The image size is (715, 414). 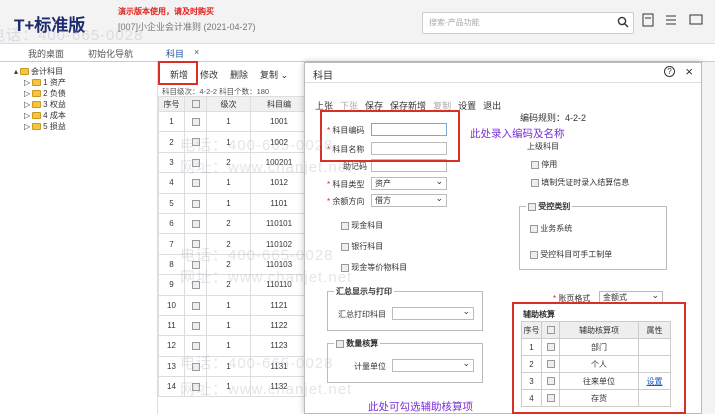 I want to click on tree-item-liabilities: ▷ 2 负债, so click(x=85, y=93).